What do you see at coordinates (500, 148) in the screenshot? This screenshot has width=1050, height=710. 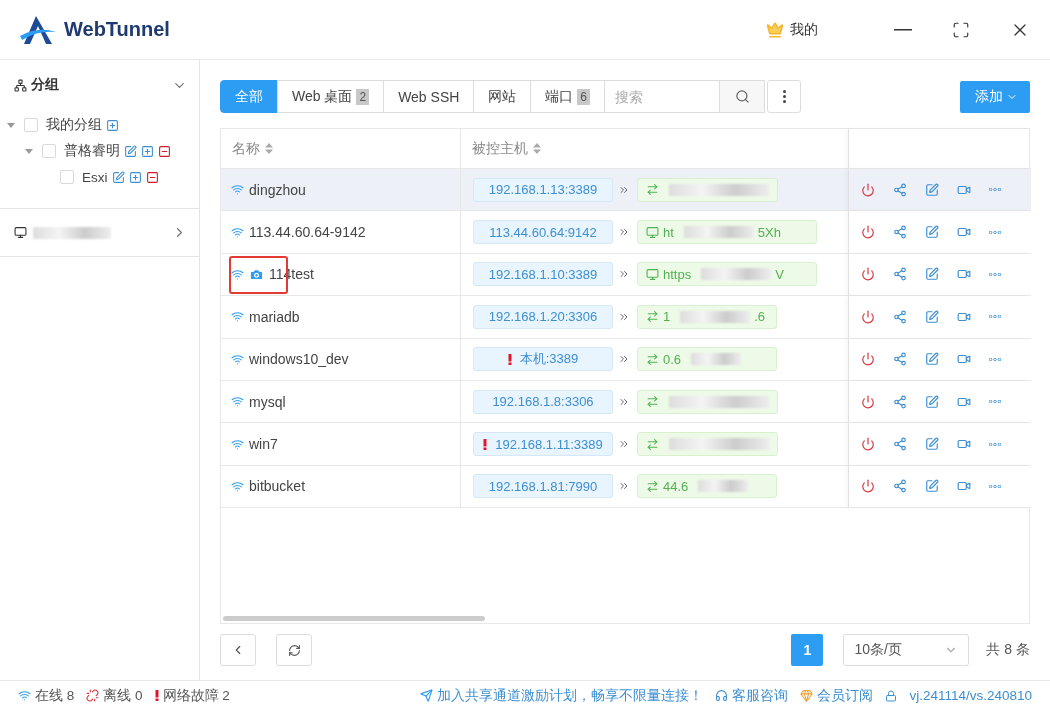 I see `column-header: 被控主机` at bounding box center [500, 148].